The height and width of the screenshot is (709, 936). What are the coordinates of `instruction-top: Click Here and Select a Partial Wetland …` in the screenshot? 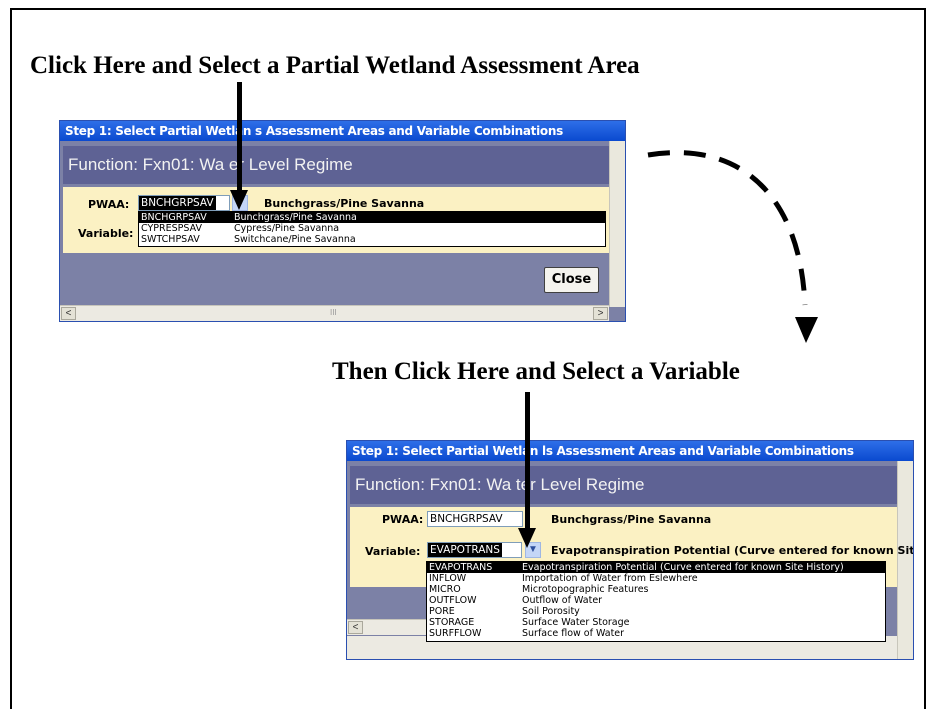 It's located at (335, 65).